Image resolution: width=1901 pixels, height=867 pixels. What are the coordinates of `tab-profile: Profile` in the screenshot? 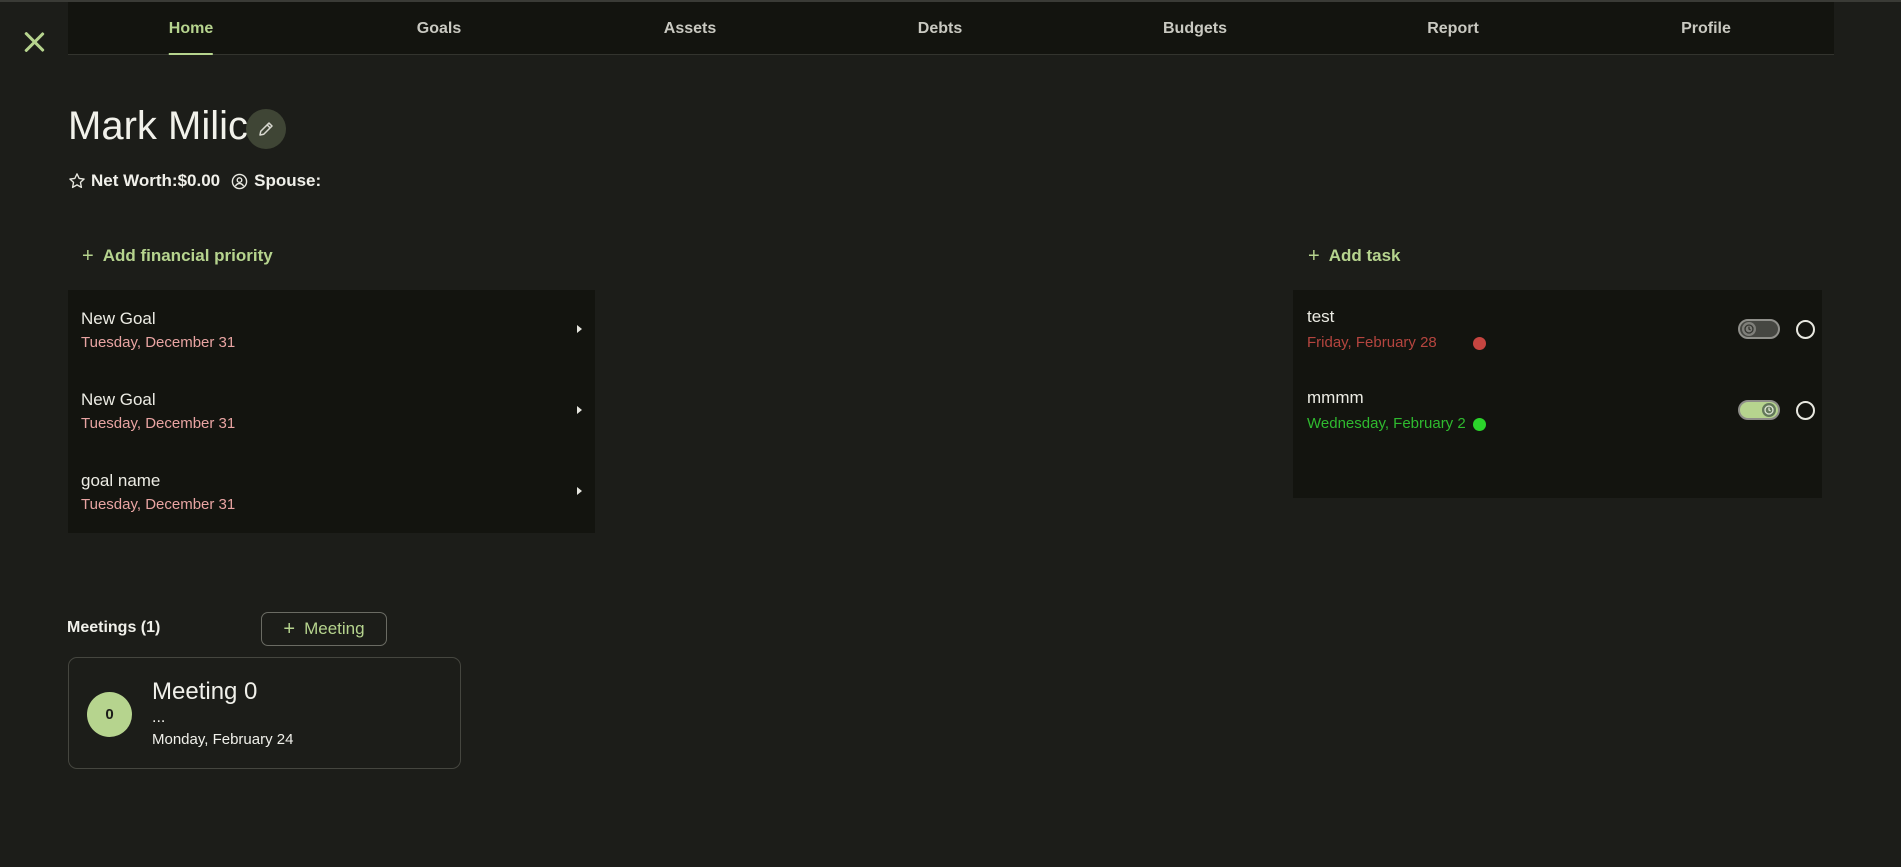 It's located at (1706, 28).